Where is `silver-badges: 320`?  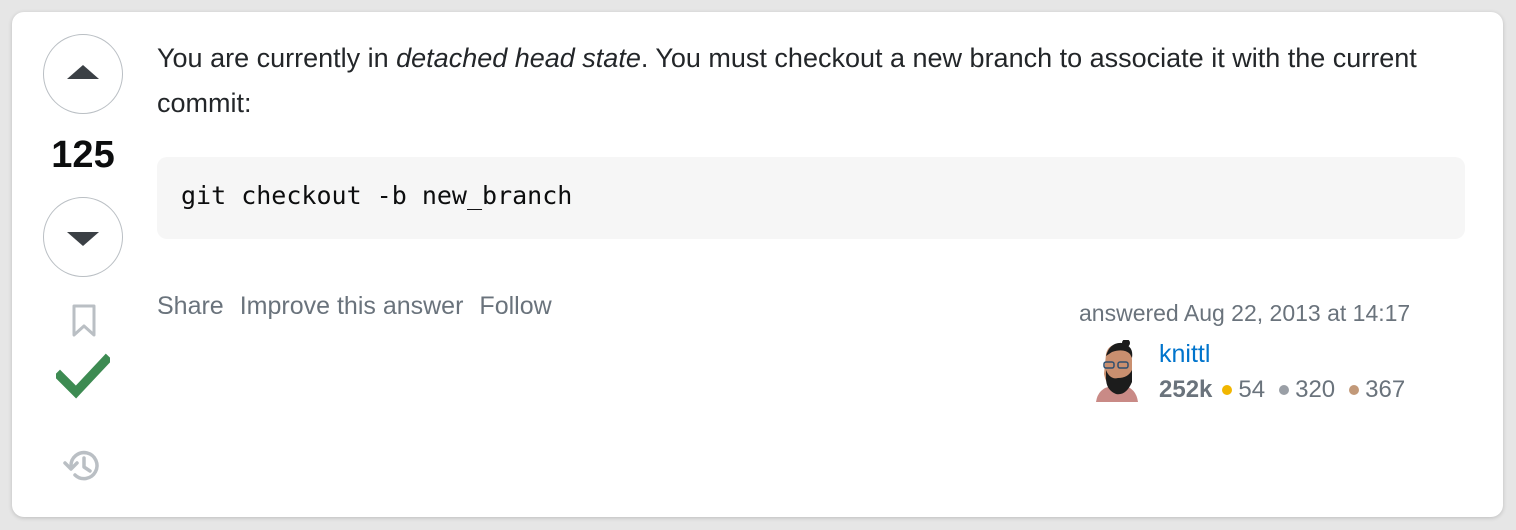
silver-badges: 320 is located at coordinates (1307, 390).